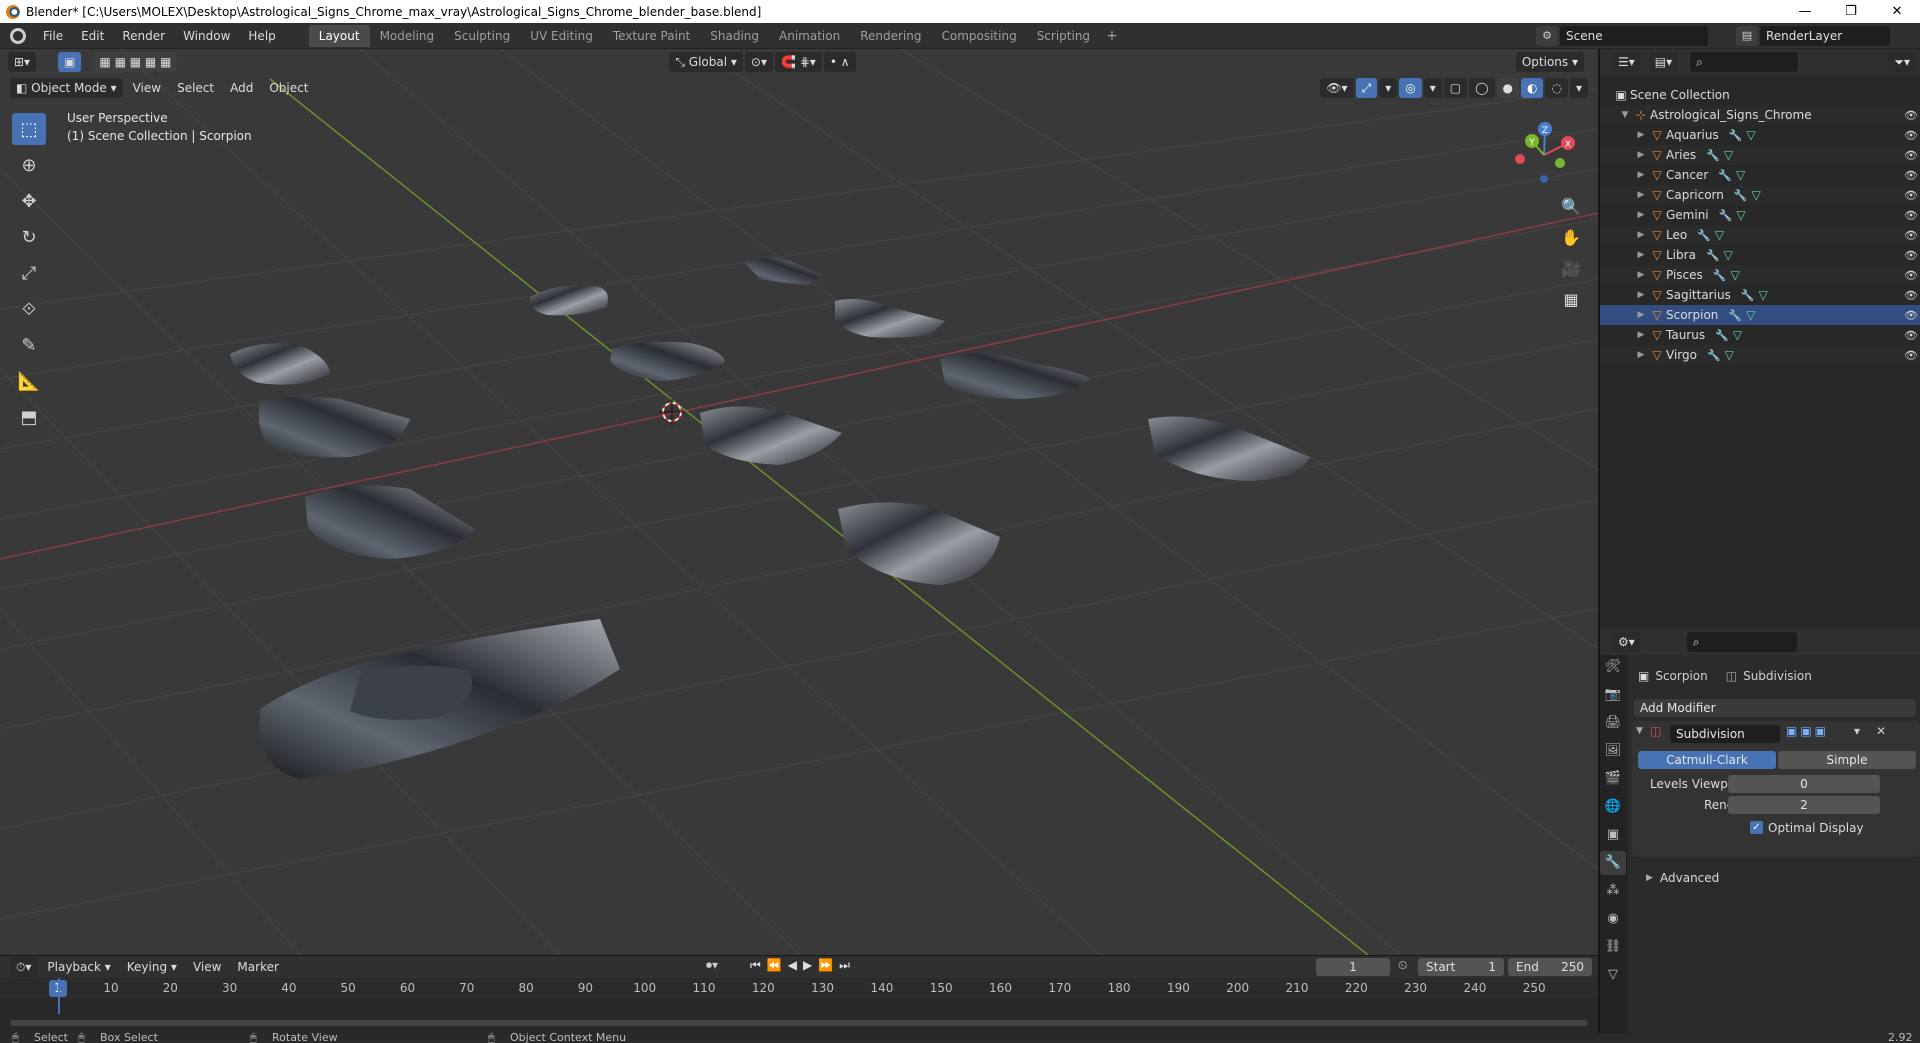 This screenshot has height=1043, width=1920. I want to click on outliner-item-aries: ▶ ▽ Aries 🔧 ▽ 👁, so click(1760, 155).